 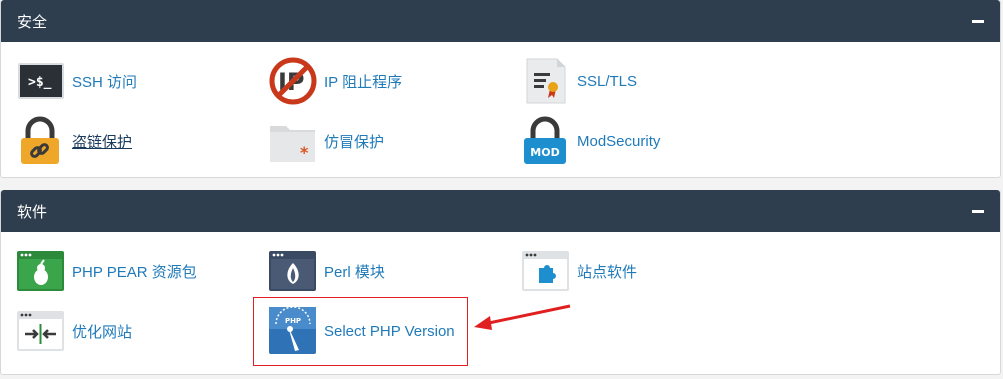 What do you see at coordinates (354, 272) in the screenshot?
I see `perl-modules-label: Perl 模块` at bounding box center [354, 272].